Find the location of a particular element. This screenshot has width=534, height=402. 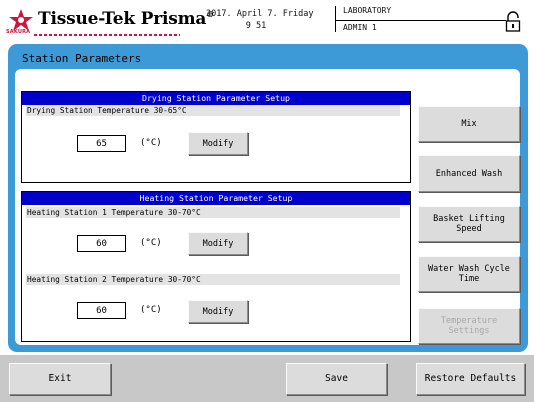

heating-station-1-label: Heating Station 1 Temperature 30-70°C is located at coordinates (213, 212).